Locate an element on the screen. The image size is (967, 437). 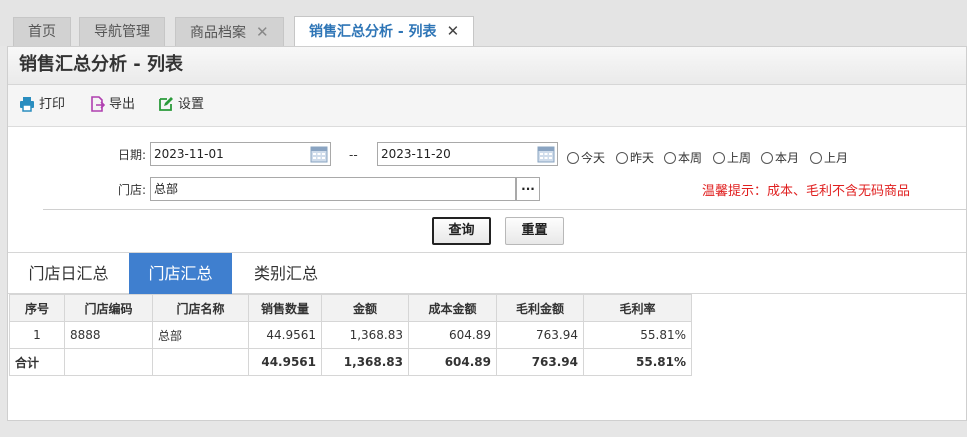
column-header: 序号 is located at coordinates (37, 308).